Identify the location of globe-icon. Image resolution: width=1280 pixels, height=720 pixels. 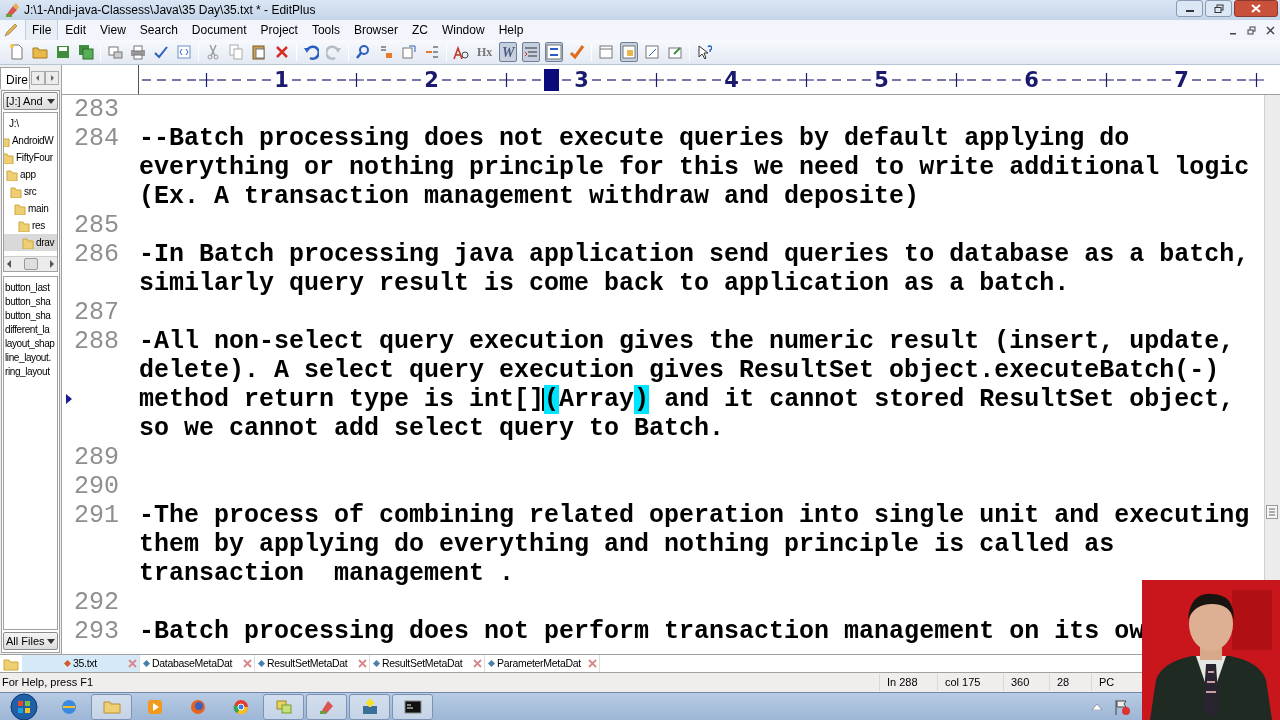
(68, 706).